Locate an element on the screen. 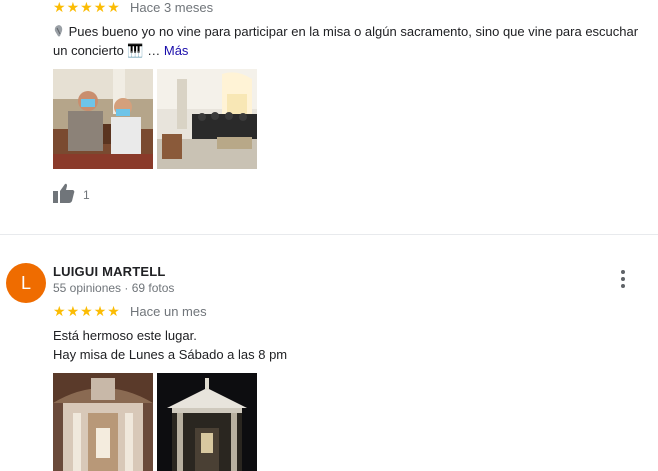 The image size is (658, 471). review-divider is located at coordinates (329, 234).